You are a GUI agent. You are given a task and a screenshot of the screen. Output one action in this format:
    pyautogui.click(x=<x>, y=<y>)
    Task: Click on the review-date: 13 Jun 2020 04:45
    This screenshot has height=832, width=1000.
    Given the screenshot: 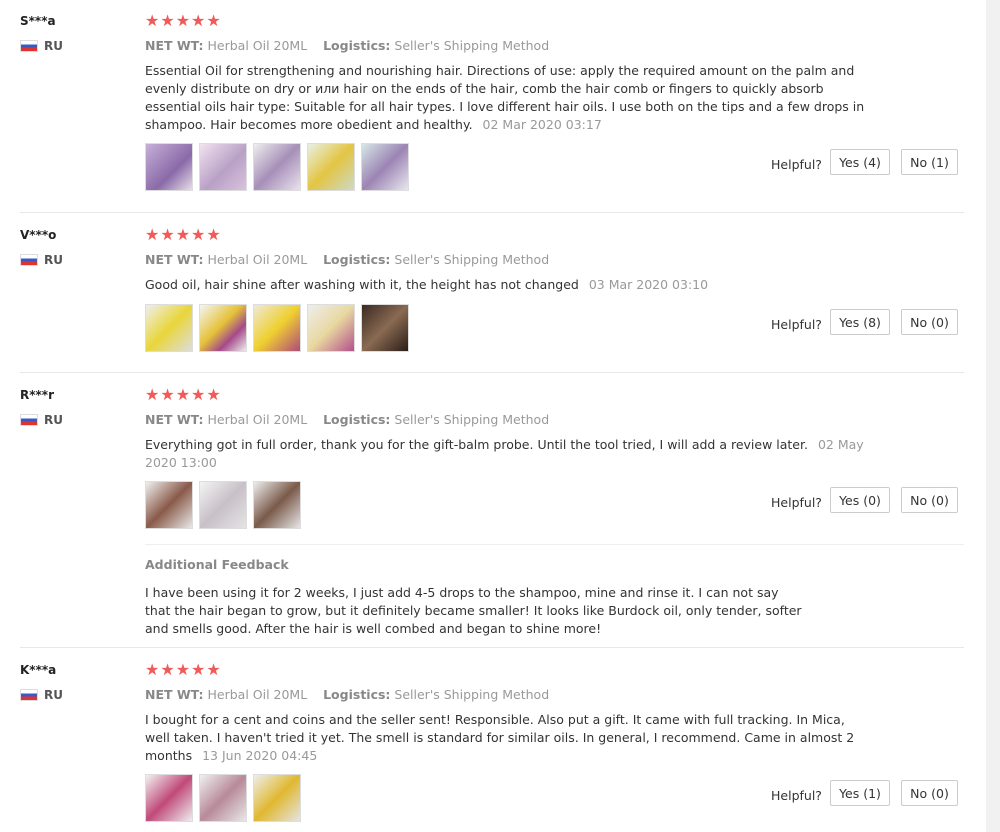 What is the action you would take?
    pyautogui.click(x=260, y=755)
    